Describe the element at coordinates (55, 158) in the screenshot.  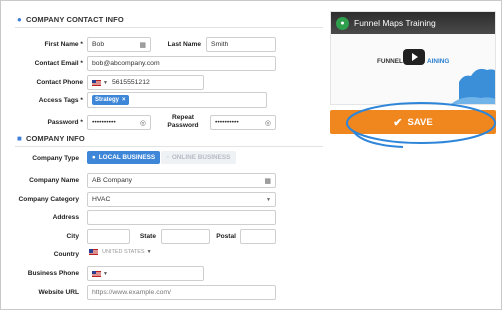
I see `company-type-label: Company Type` at that location.